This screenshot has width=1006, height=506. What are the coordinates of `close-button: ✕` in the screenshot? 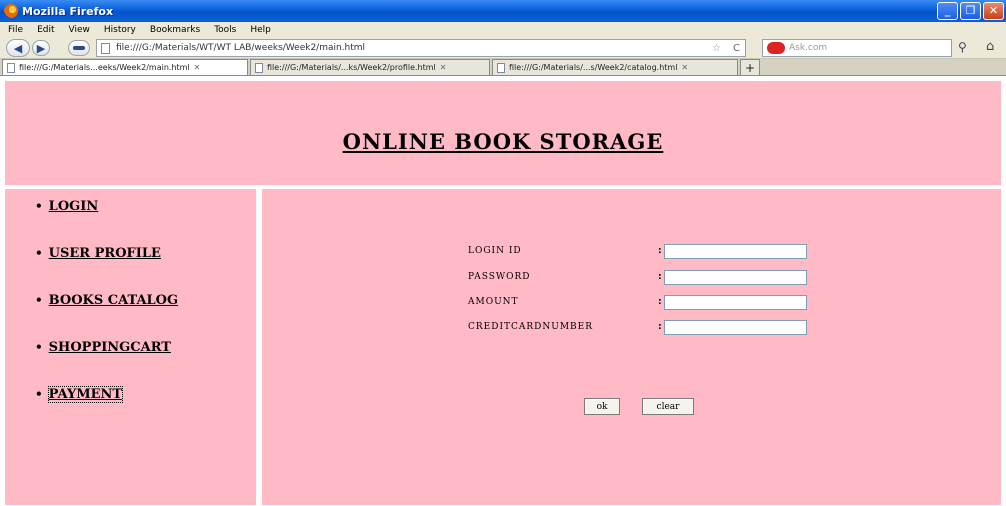 It's located at (993, 11).